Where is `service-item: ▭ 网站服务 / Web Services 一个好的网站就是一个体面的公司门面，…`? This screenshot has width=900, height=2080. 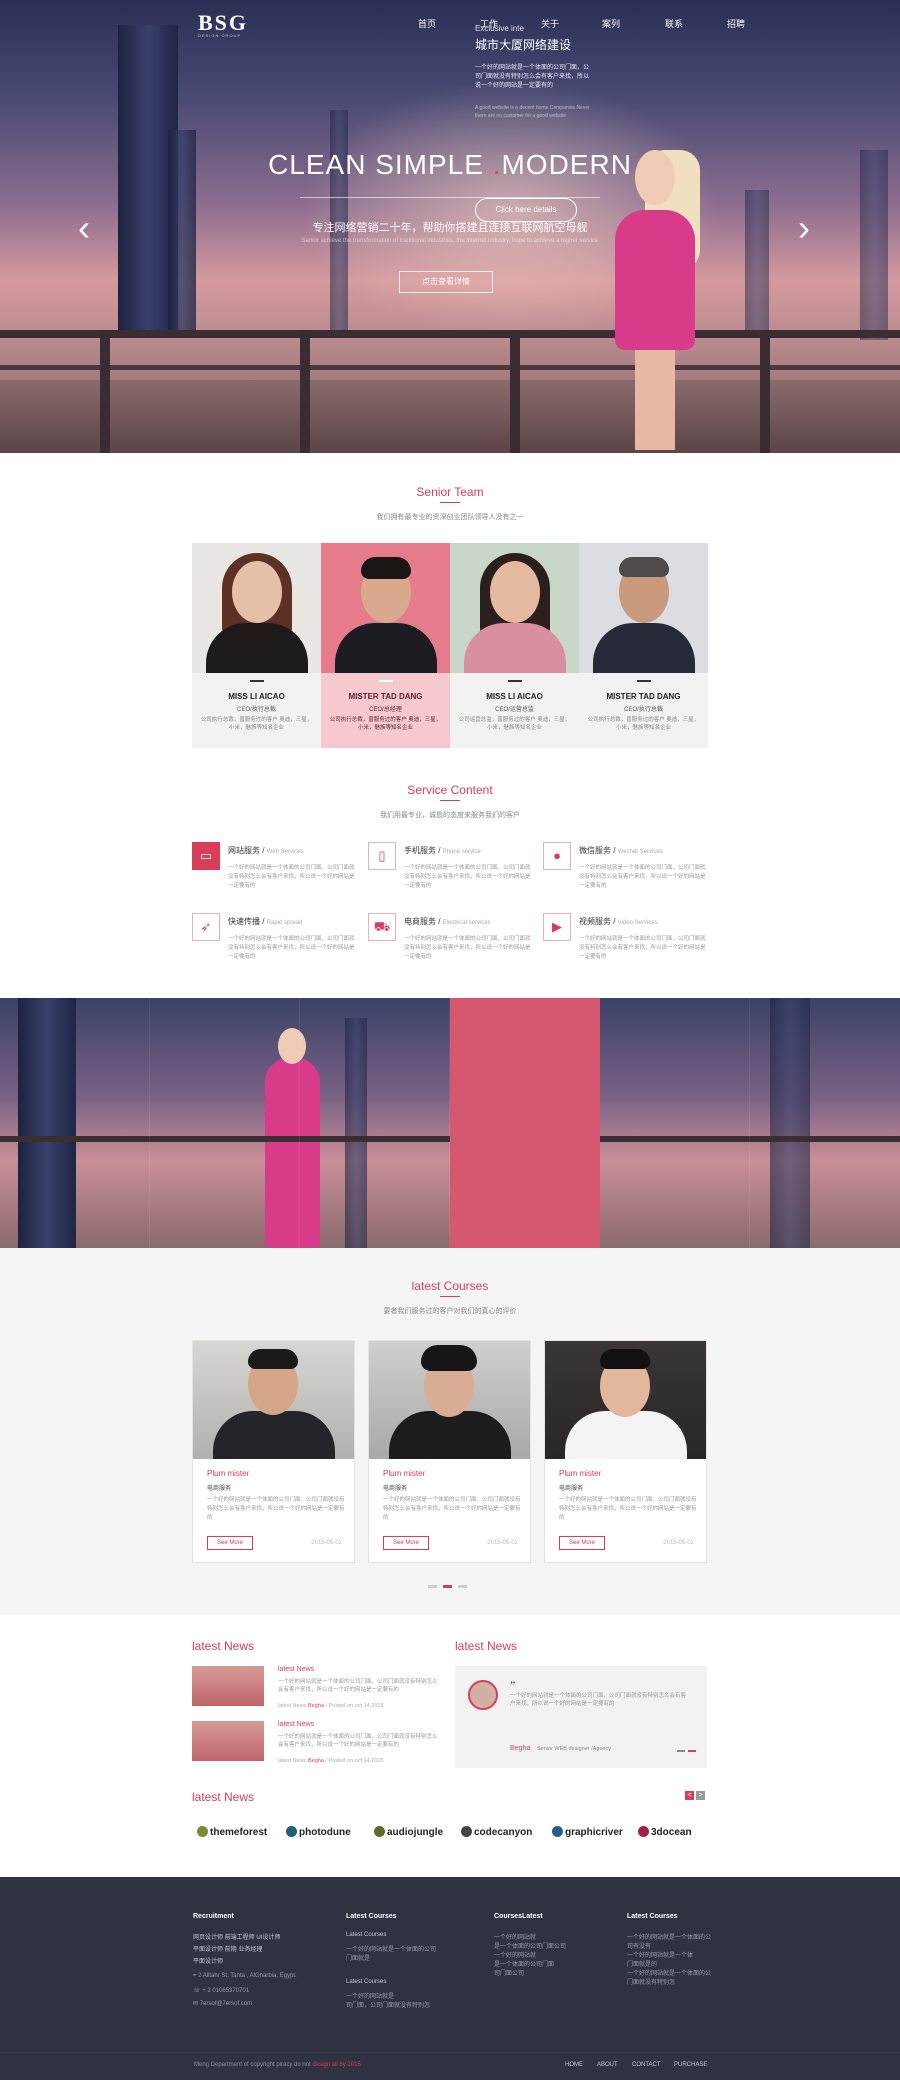
service-item: ▭ 网站服务 / Web Services 一个好的网站就是一个体面的公司门面，… is located at coordinates (277, 872).